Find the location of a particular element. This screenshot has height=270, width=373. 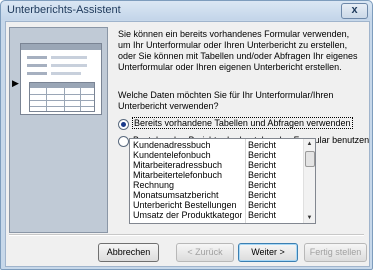

close-icon: x is located at coordinates (354, 10).